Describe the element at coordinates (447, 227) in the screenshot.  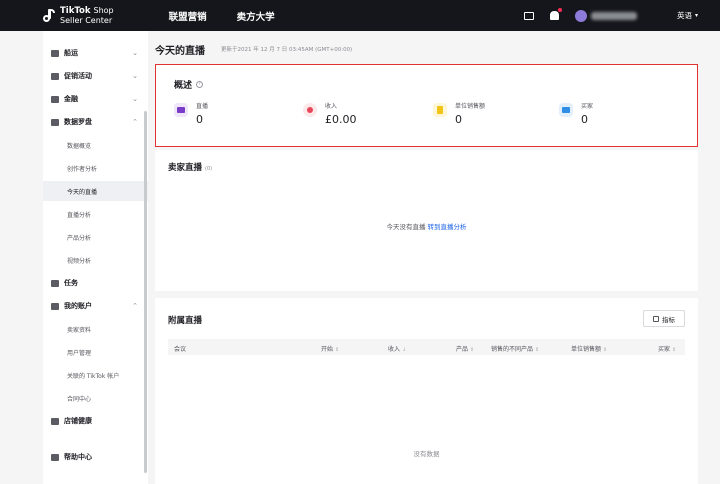
I see `go-to-live-analysis-link: 转到直播分析` at that location.